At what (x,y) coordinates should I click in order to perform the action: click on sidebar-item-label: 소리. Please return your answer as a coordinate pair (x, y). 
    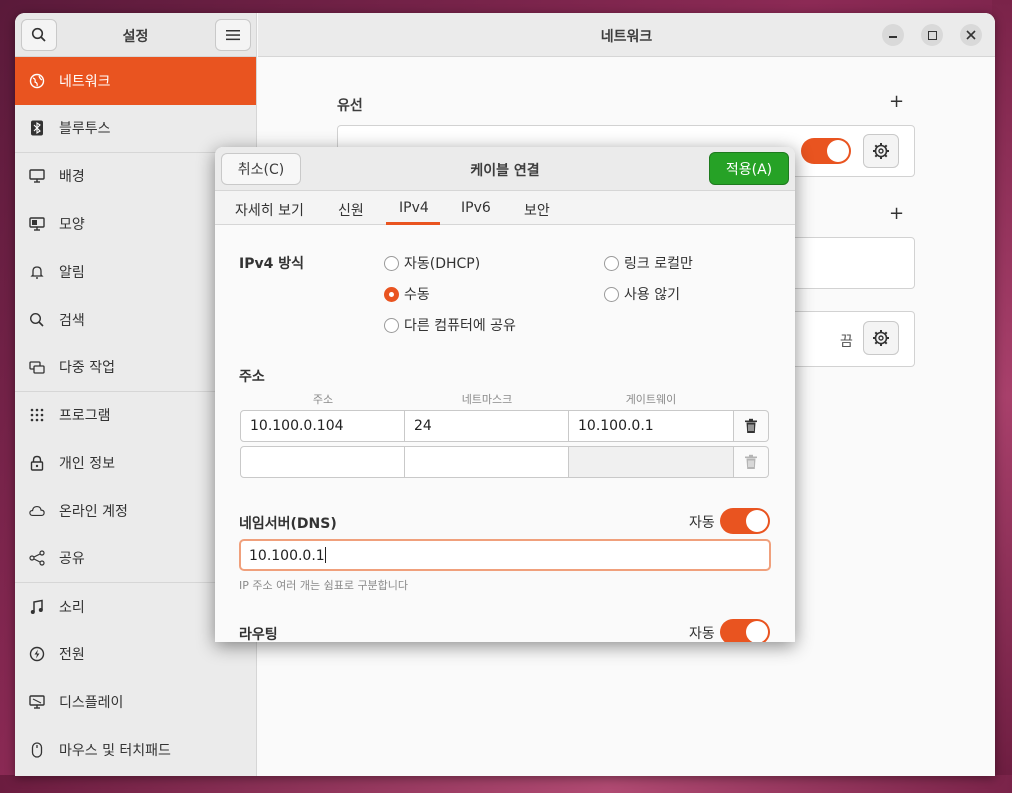
    Looking at the image, I should click on (72, 607).